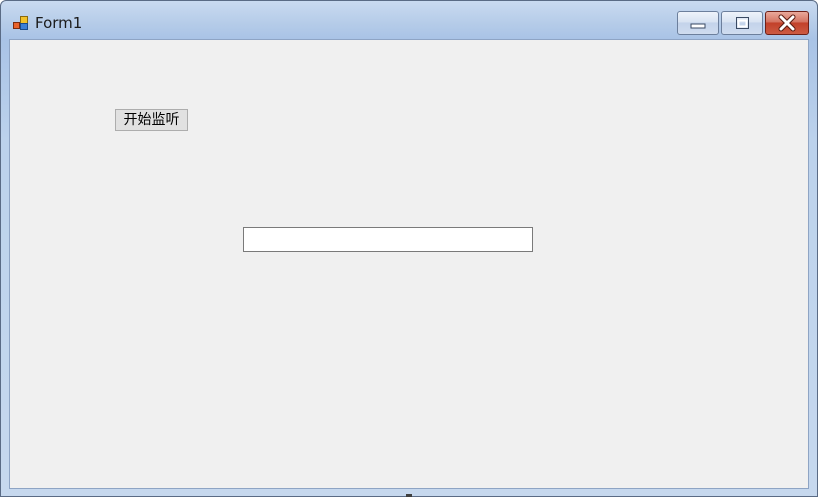 The image size is (818, 497). Describe the element at coordinates (388, 239) in the screenshot. I see `output-text-box` at that location.